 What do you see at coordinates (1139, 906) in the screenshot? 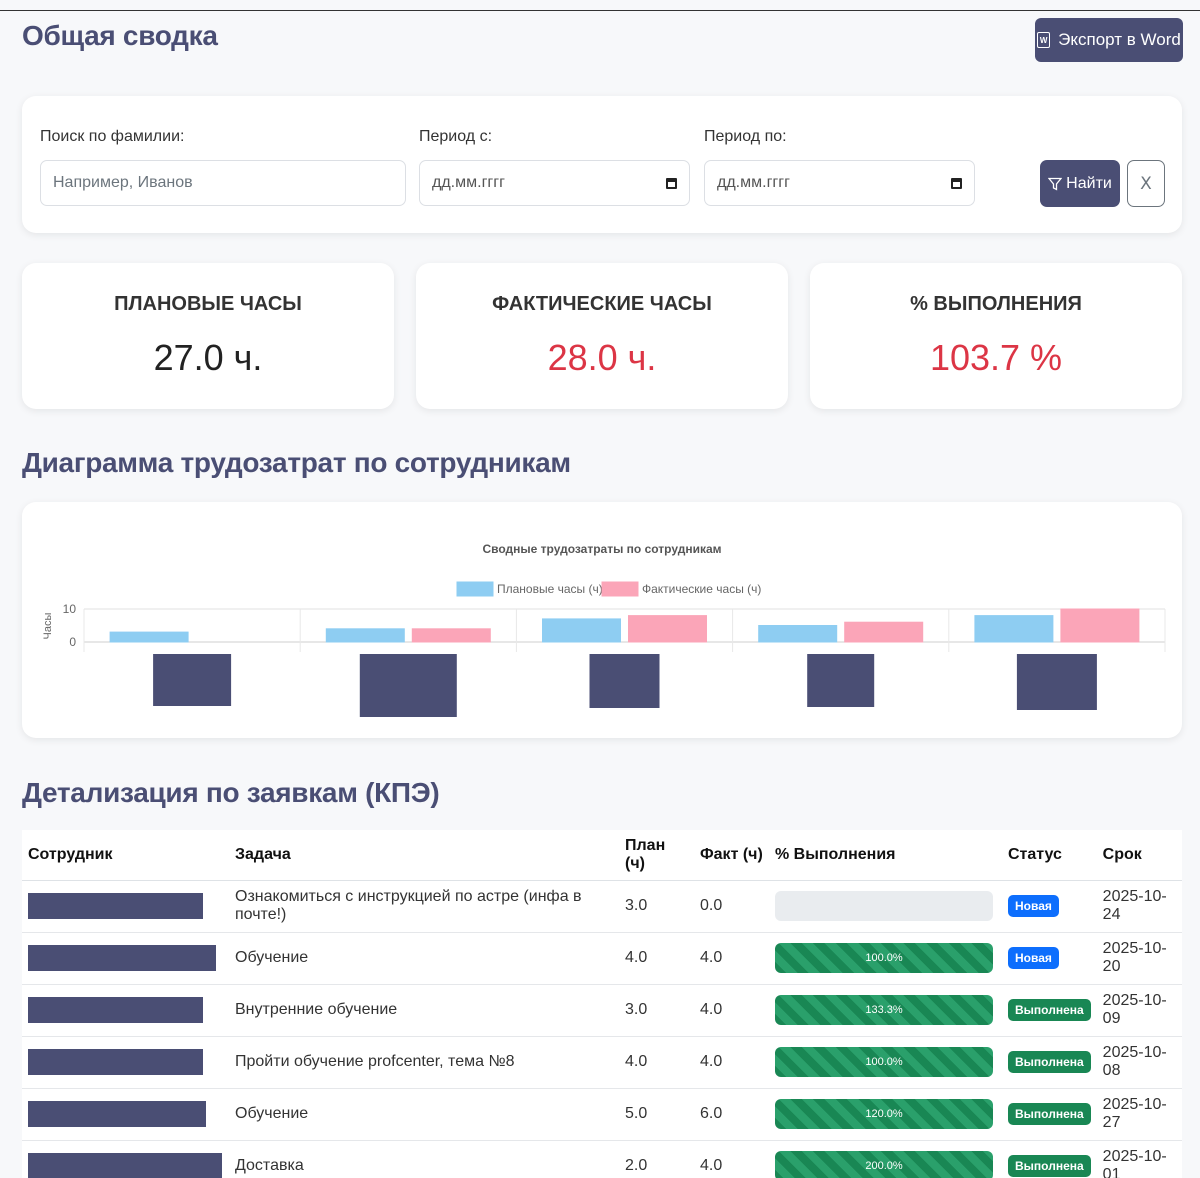
I see `due-date-cell: 2025-10-24` at bounding box center [1139, 906].